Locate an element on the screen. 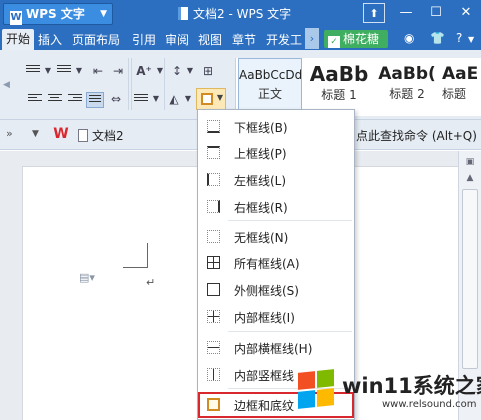 The width and height of the screenshot is (481, 420). menu-item-top-border: 上框线(P) is located at coordinates (276, 153).